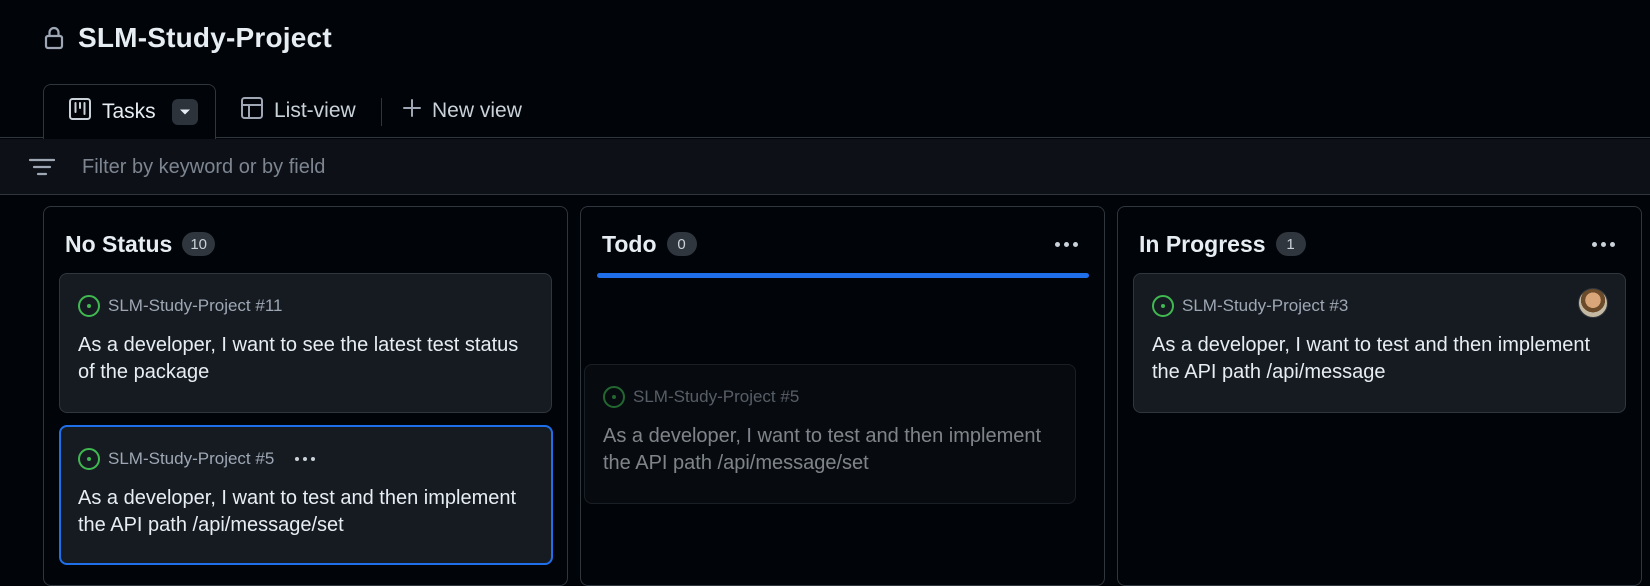  I want to click on board-icon, so click(80, 112).